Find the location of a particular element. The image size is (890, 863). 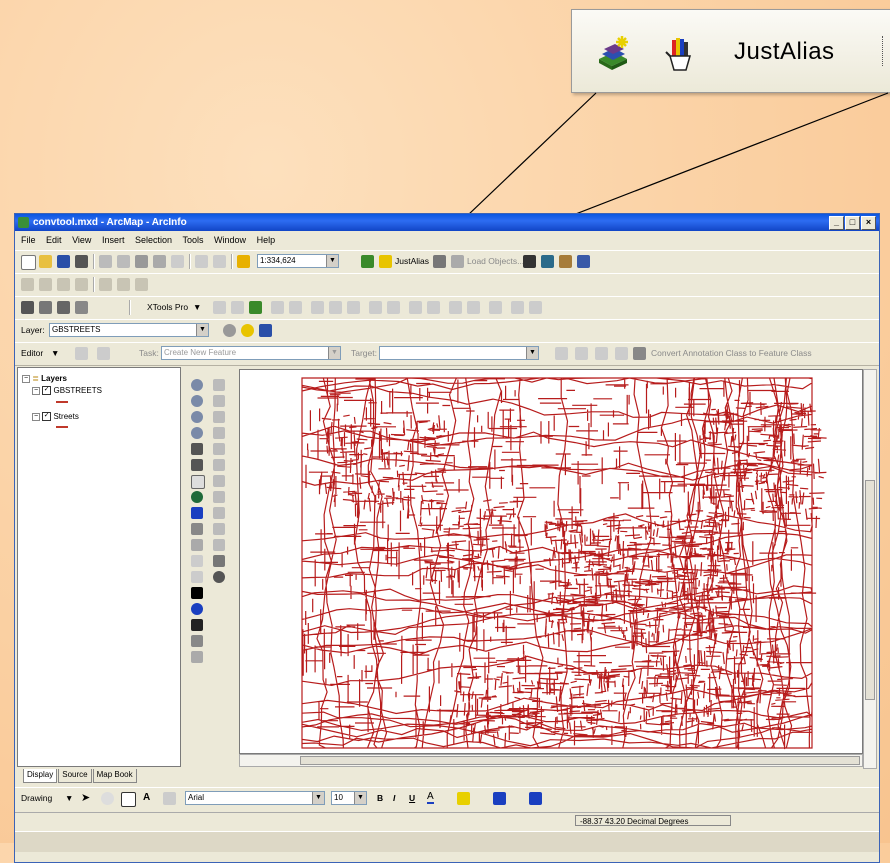

map-scale-combo: 1:334,624 ▼ is located at coordinates (298, 261).